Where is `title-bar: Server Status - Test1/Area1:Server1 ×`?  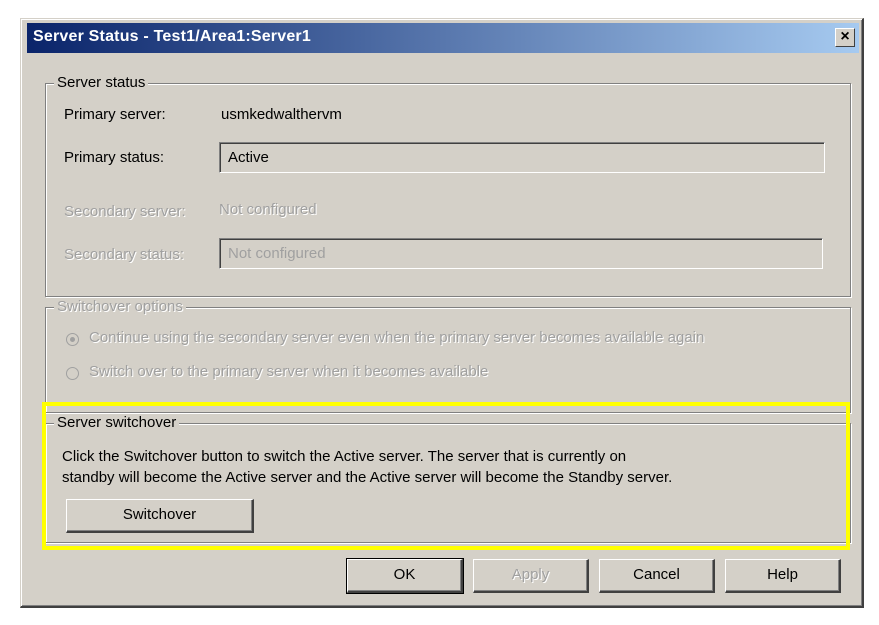 title-bar: Server Status - Test1/Area1:Server1 × is located at coordinates (443, 38).